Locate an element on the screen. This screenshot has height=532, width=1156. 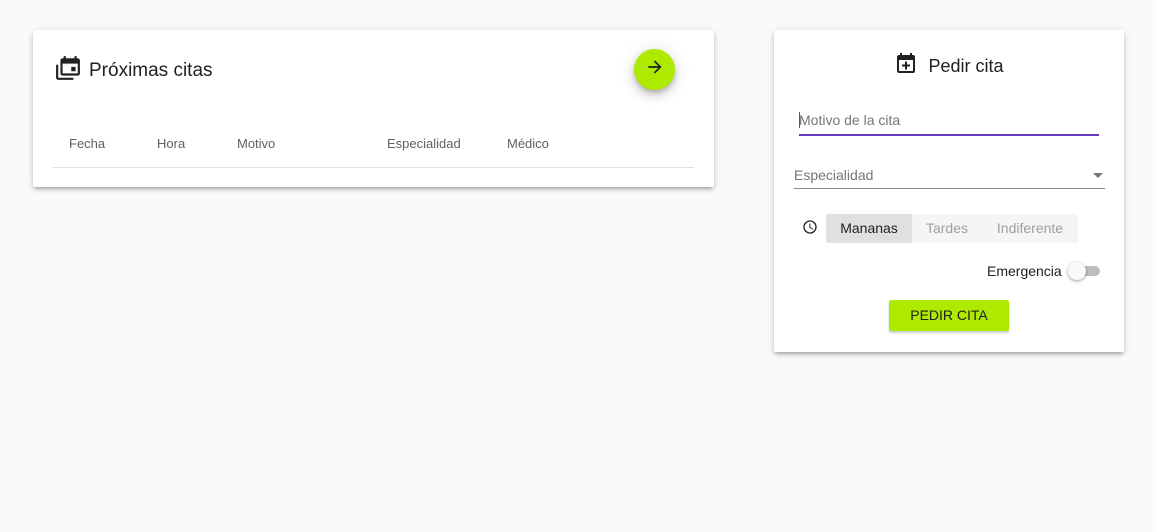
view-all-appointments-button is located at coordinates (654, 69).